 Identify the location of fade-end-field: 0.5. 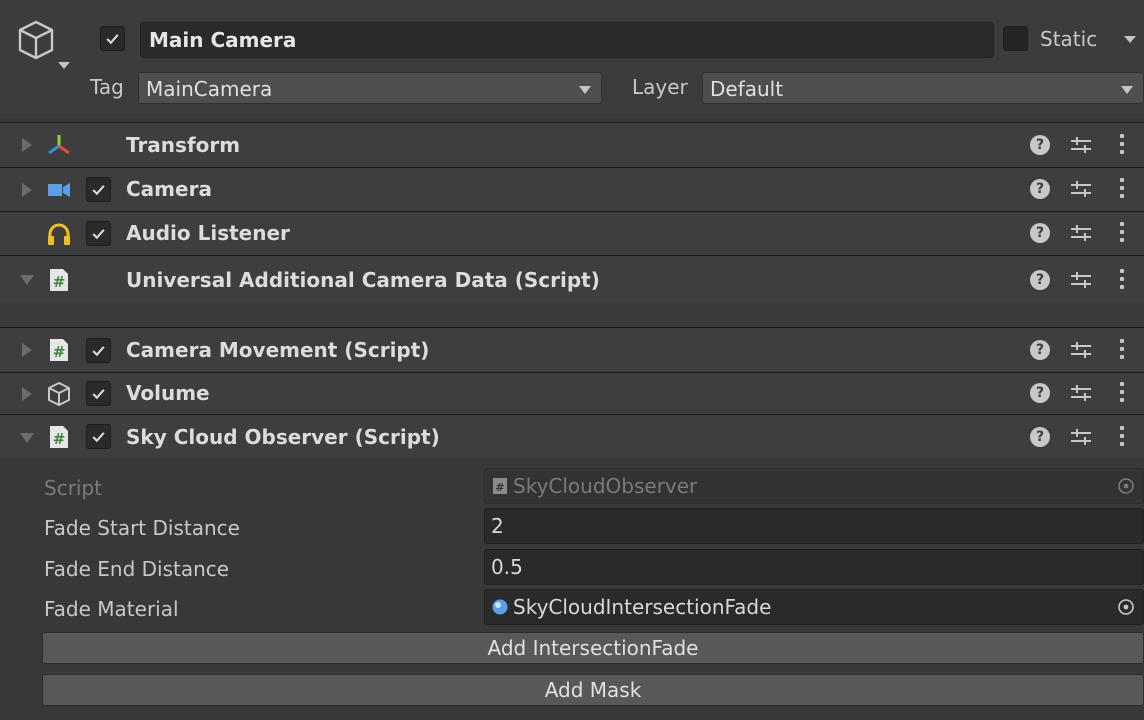
(814, 567).